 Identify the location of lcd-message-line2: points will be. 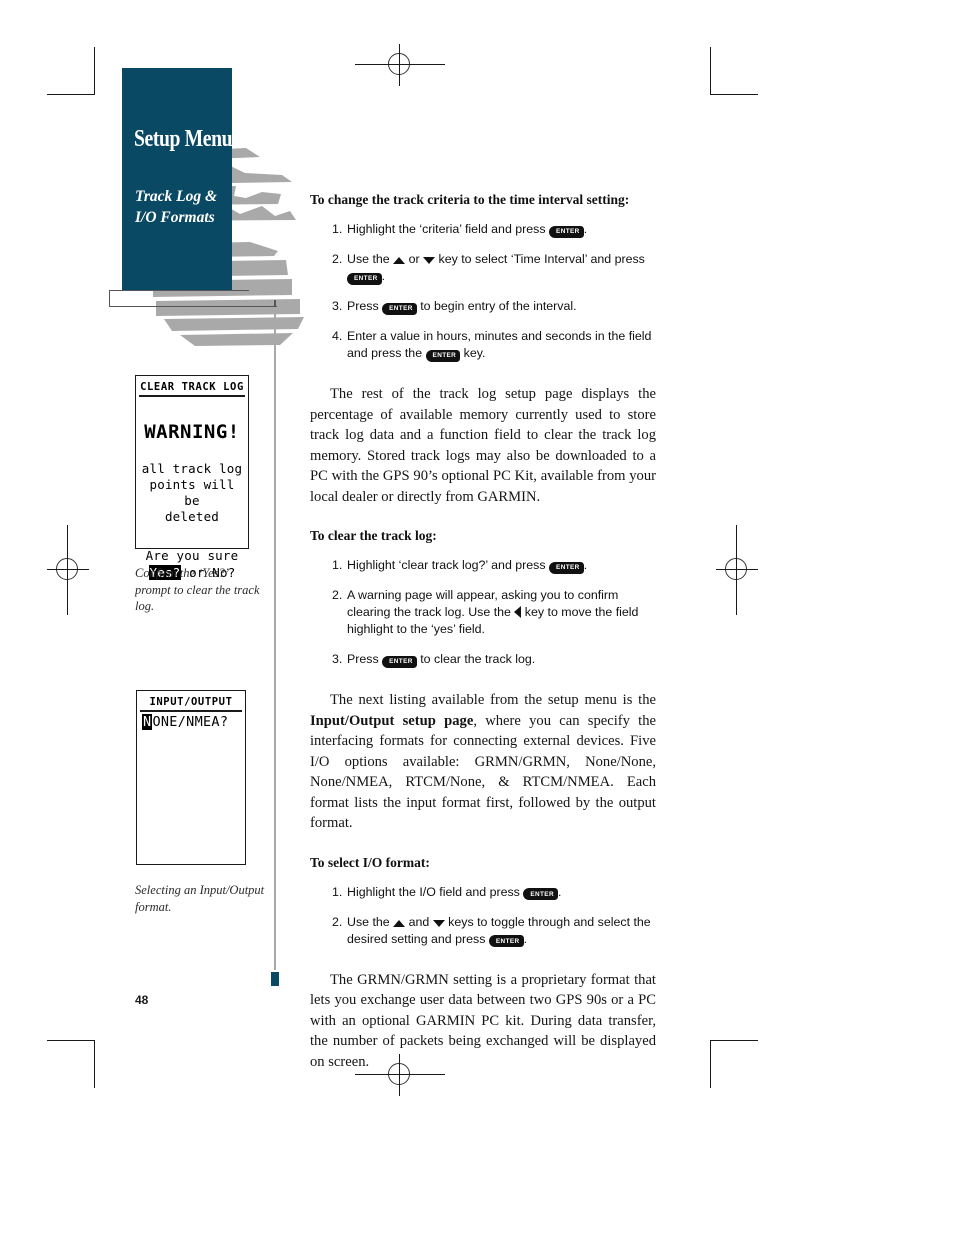
(192, 492).